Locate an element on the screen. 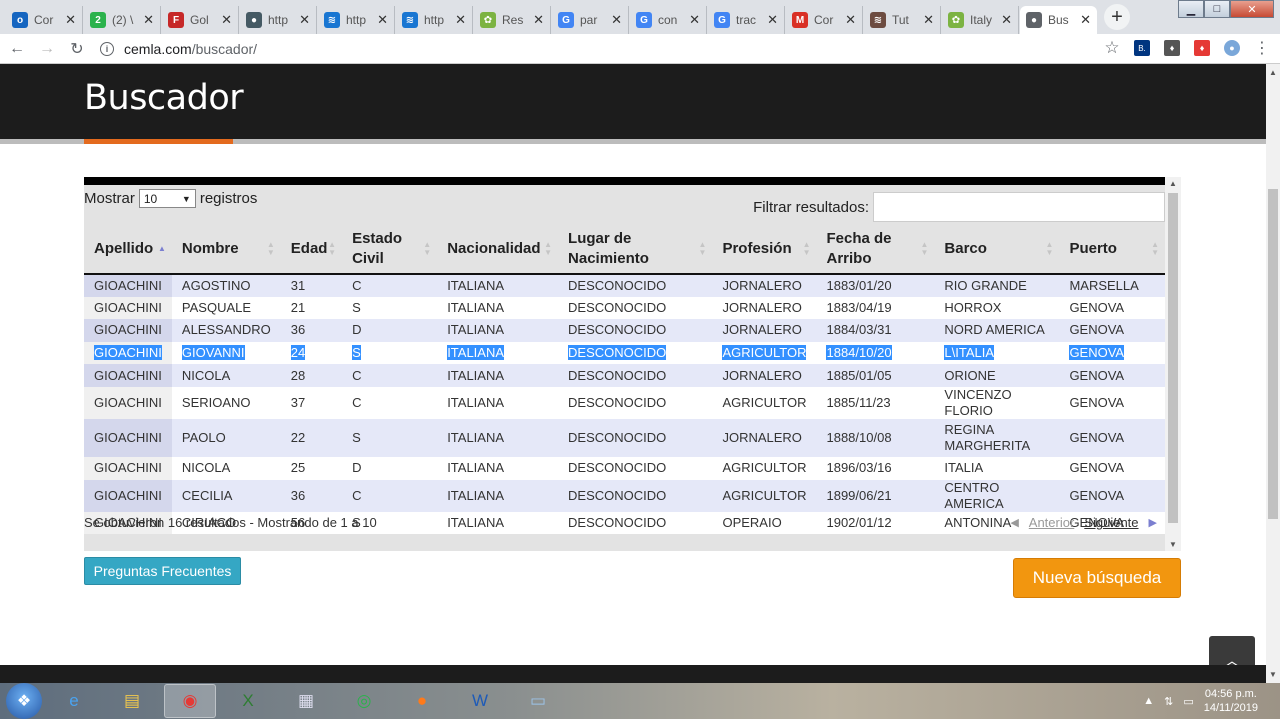 This screenshot has height=719, width=1280. column-header: Puerto ▲ ▼ is located at coordinates (1112, 250).